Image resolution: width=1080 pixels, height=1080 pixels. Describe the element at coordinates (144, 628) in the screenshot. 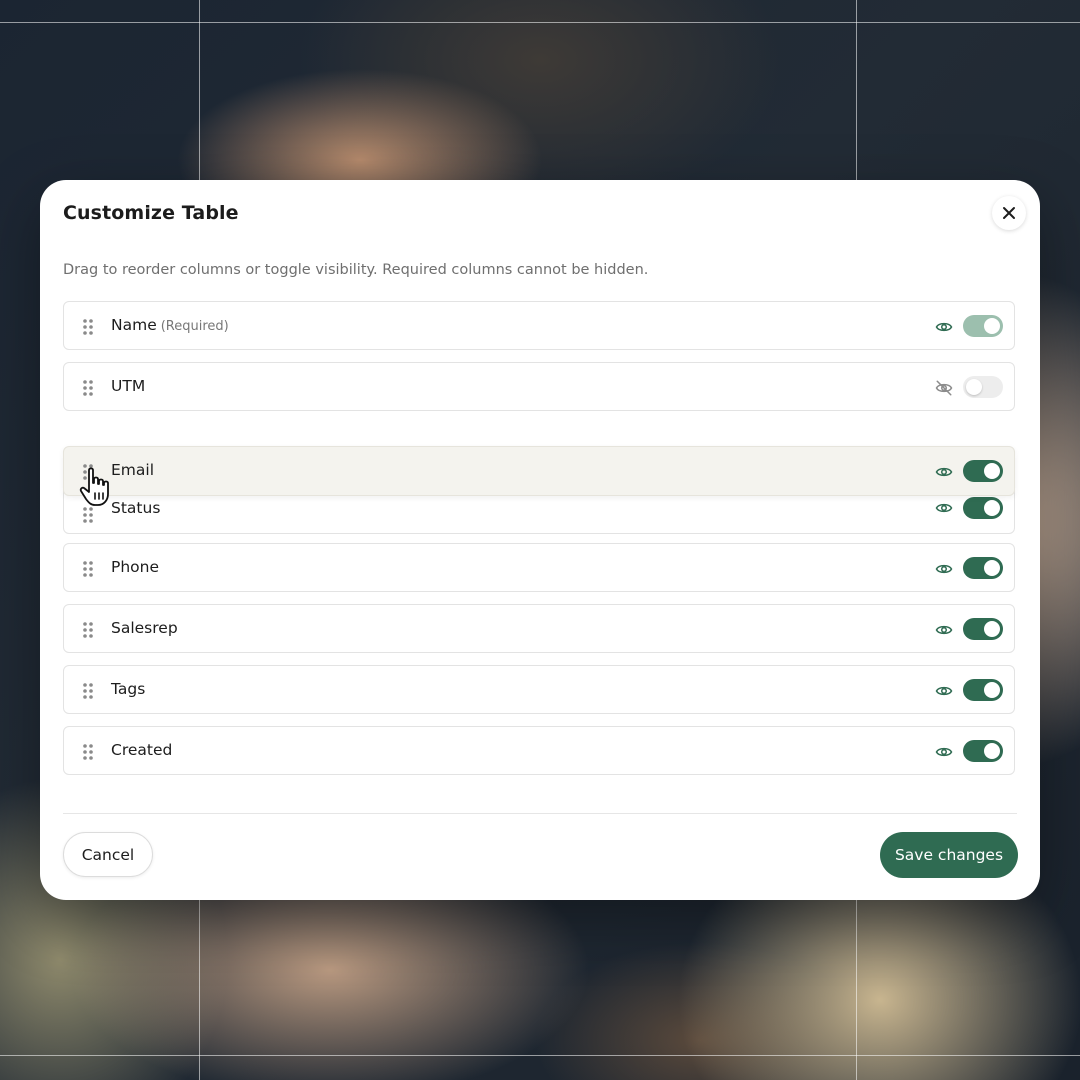

I see `column-label: Salesrep` at that location.